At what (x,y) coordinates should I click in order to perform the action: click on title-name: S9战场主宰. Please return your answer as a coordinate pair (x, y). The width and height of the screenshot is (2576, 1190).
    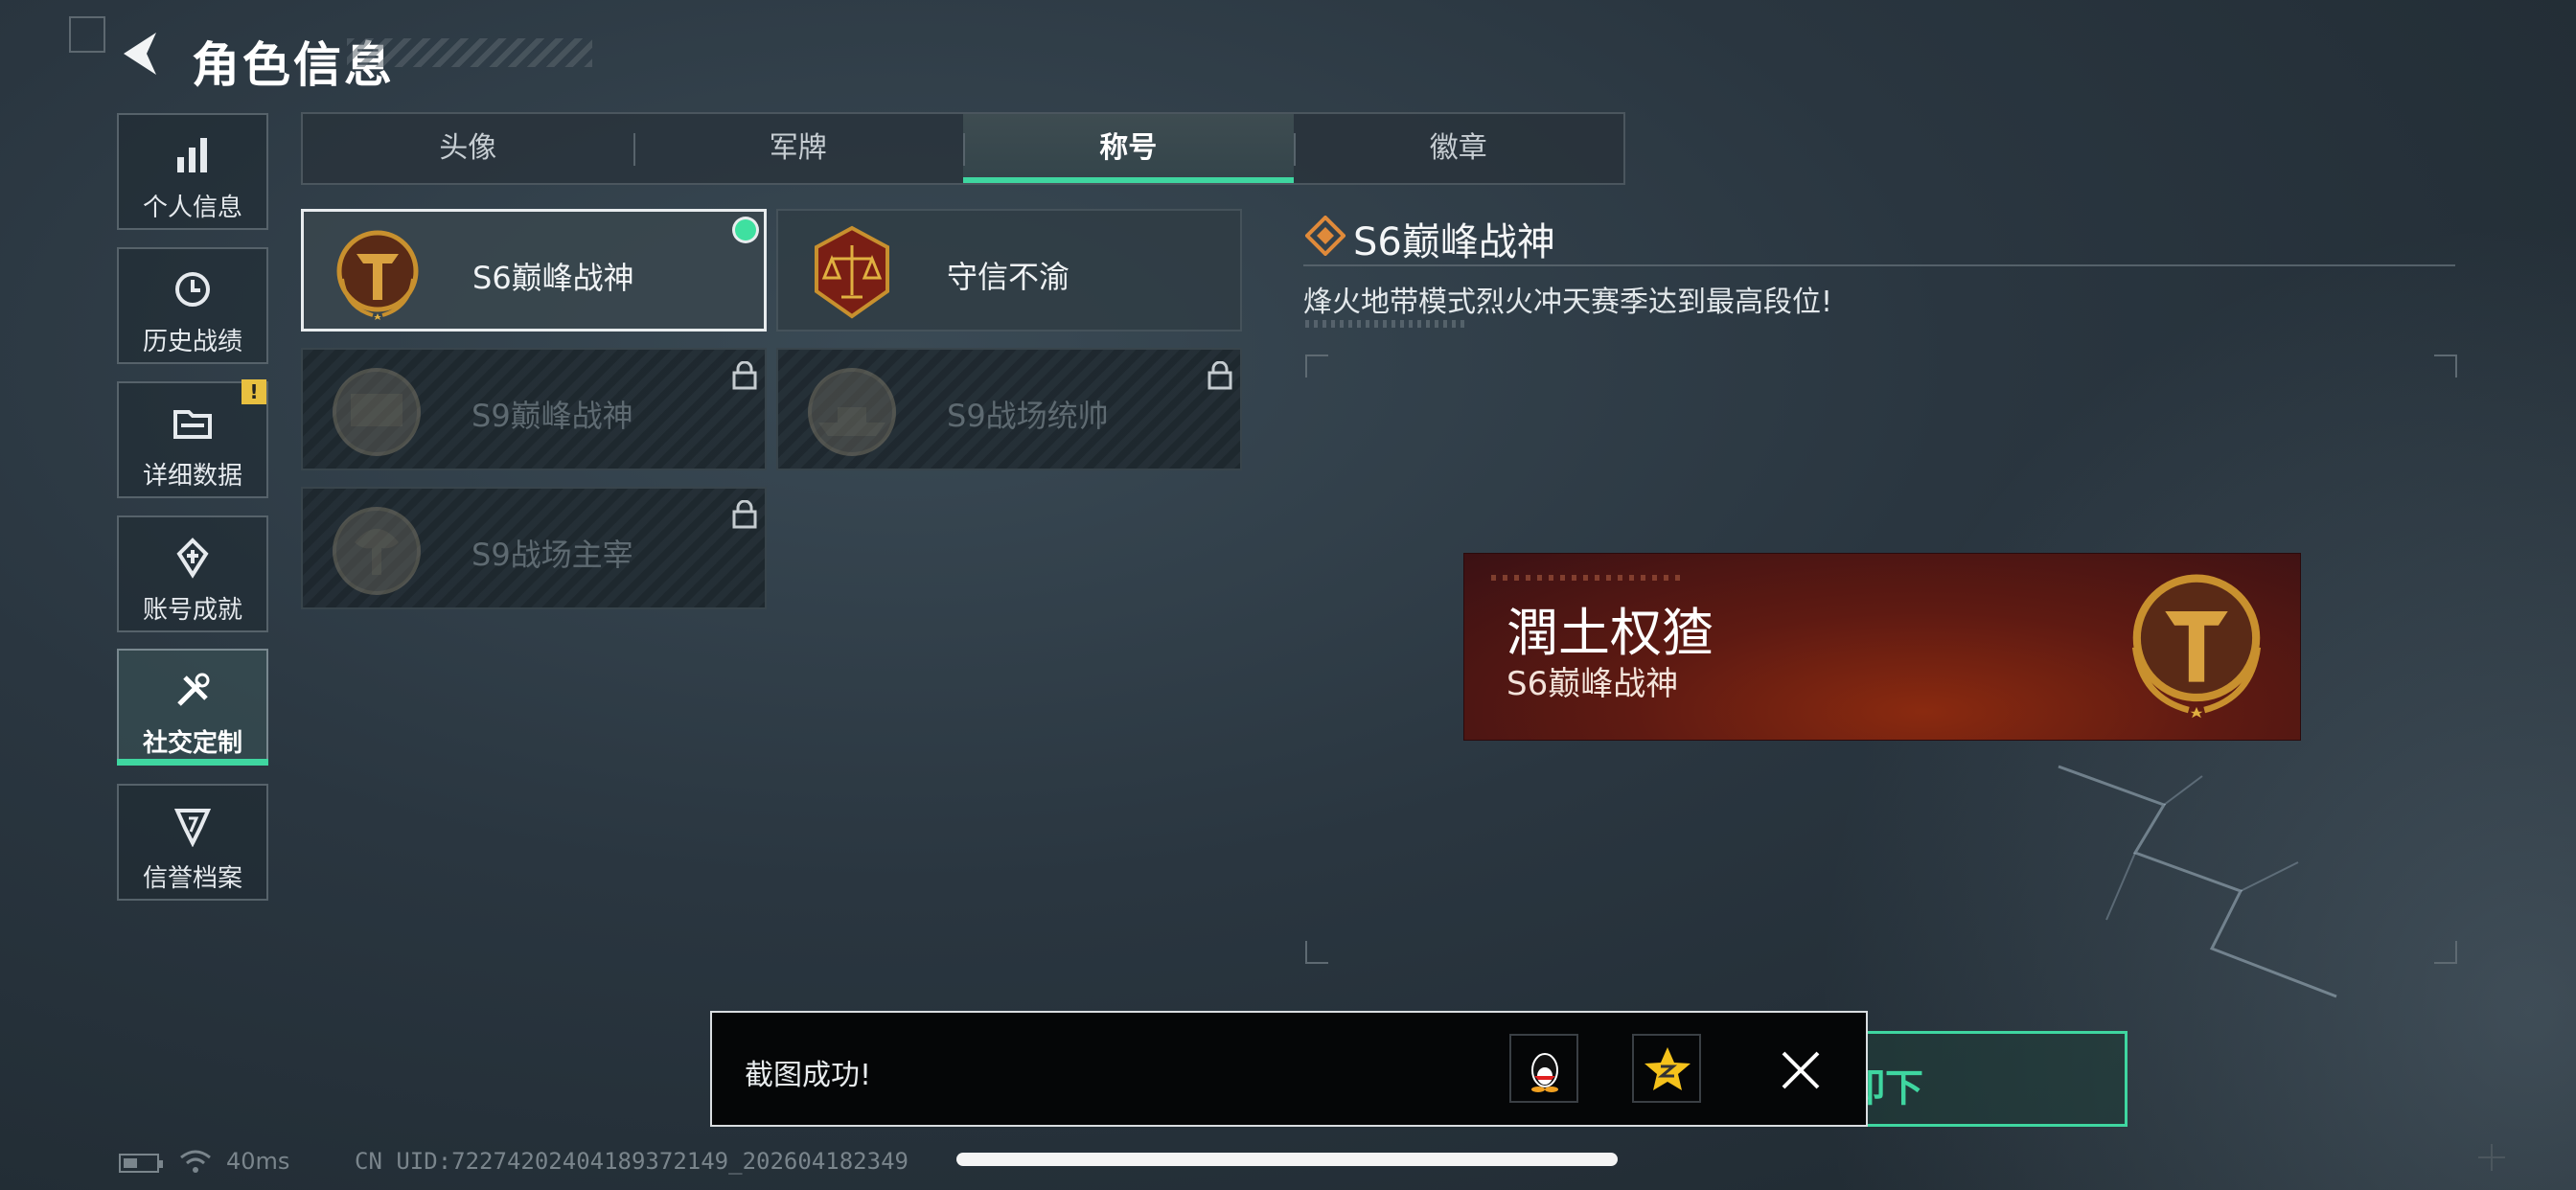
    Looking at the image, I should click on (552, 555).